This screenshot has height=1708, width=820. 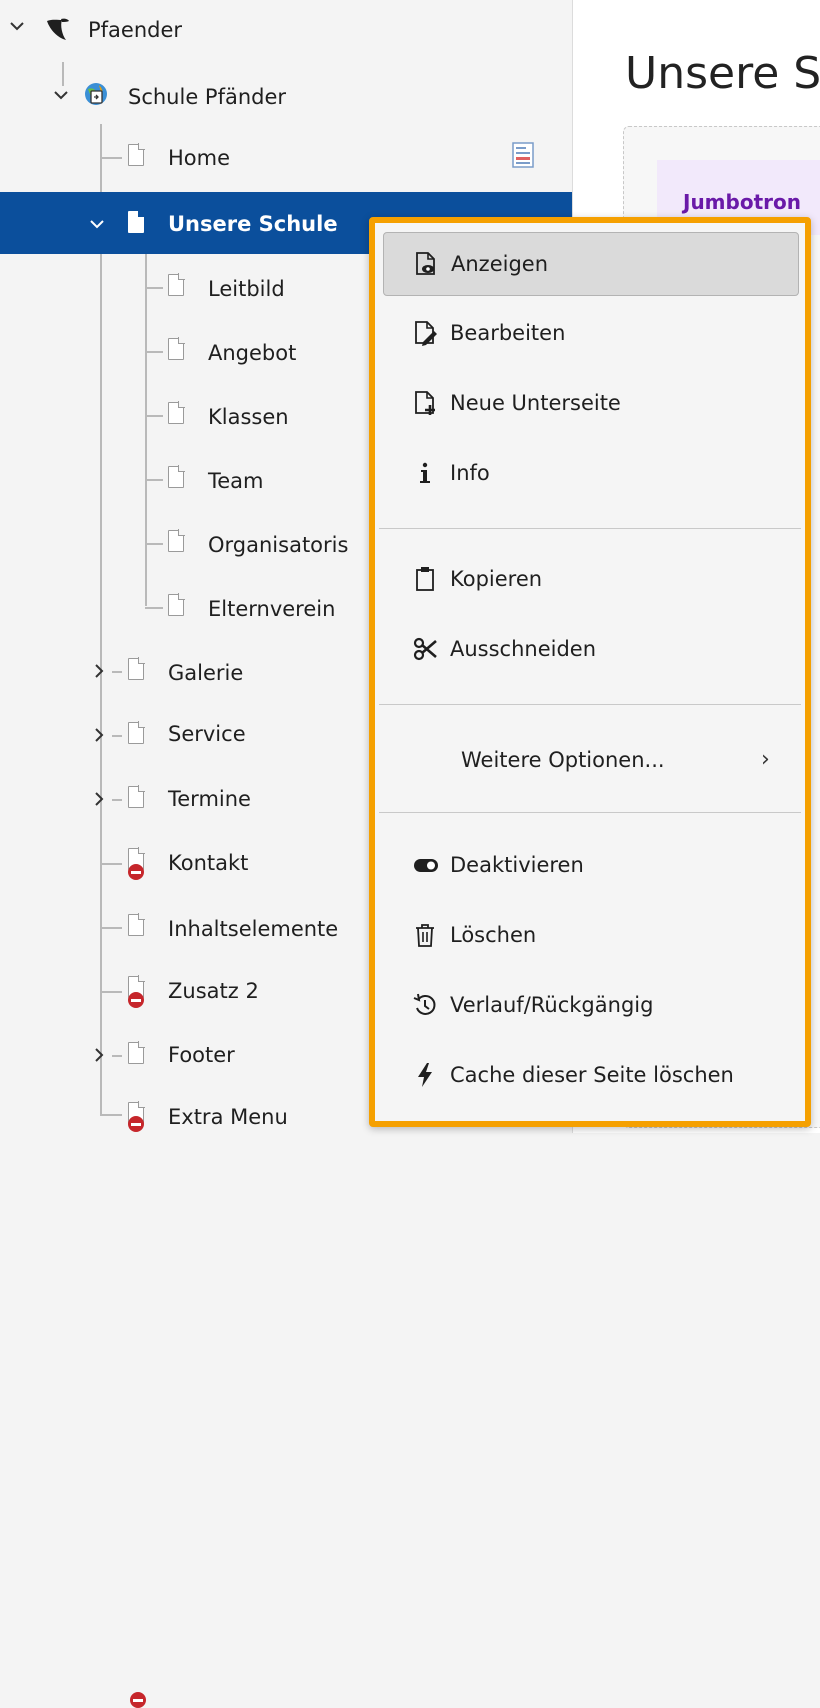 I want to click on tree-item-label: Unsere Schule, so click(x=253, y=224).